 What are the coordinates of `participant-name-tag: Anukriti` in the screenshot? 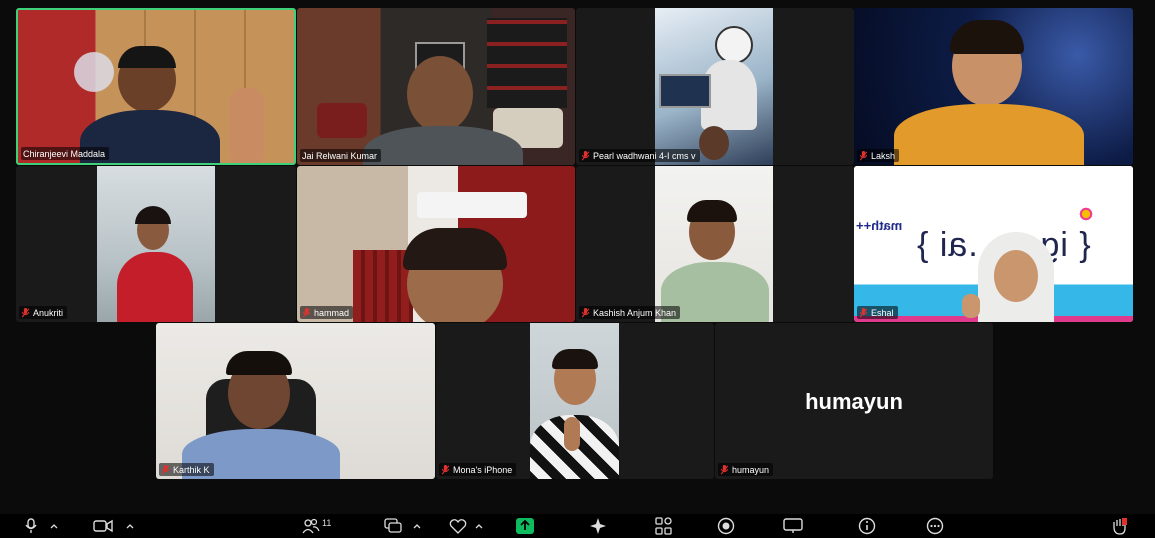 It's located at (43, 312).